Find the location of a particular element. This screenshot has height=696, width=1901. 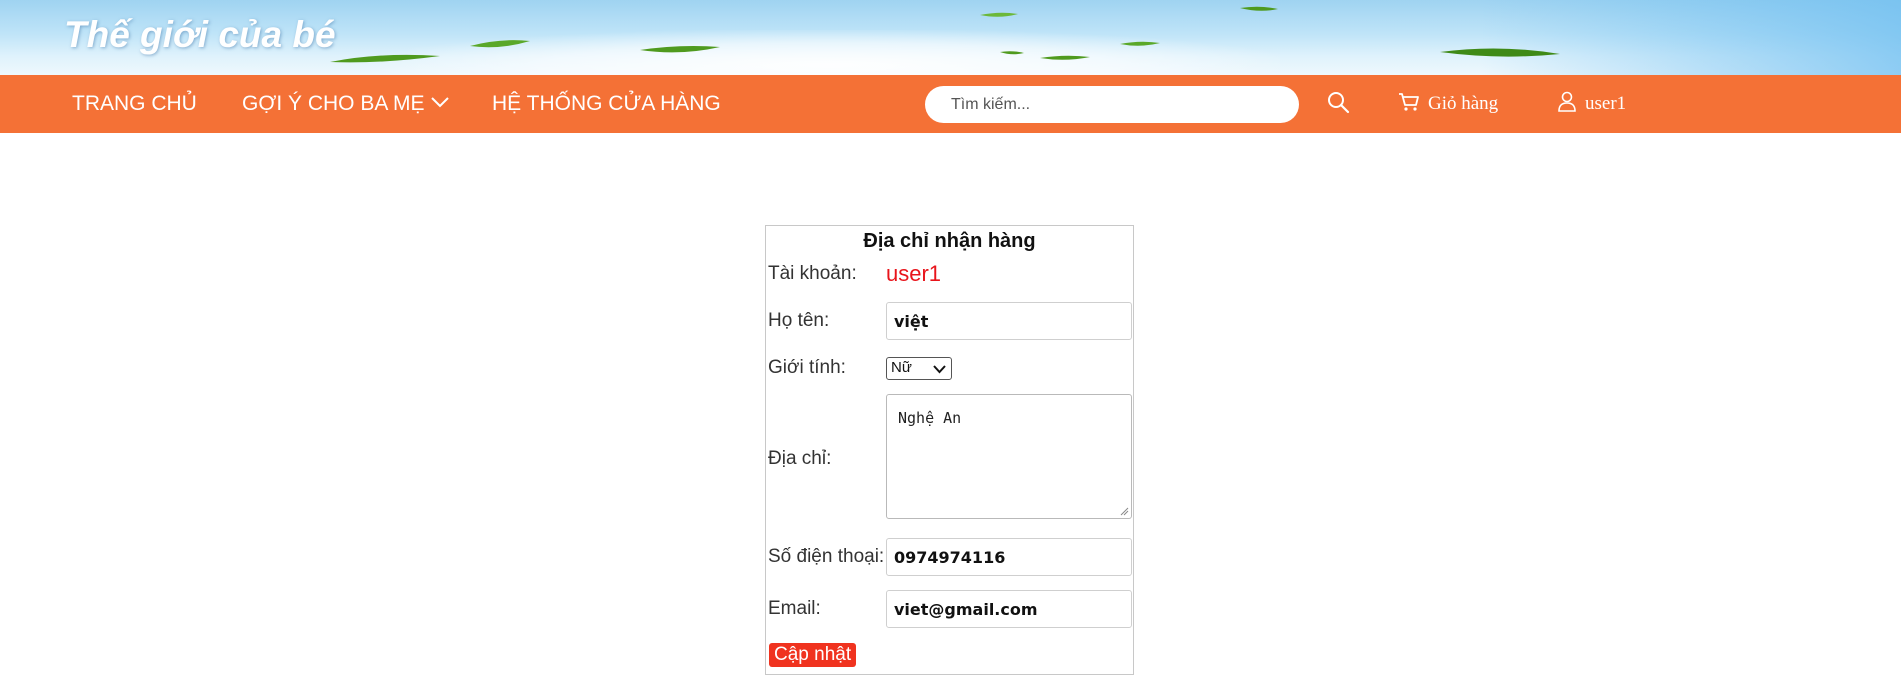

email-input is located at coordinates (1009, 609).